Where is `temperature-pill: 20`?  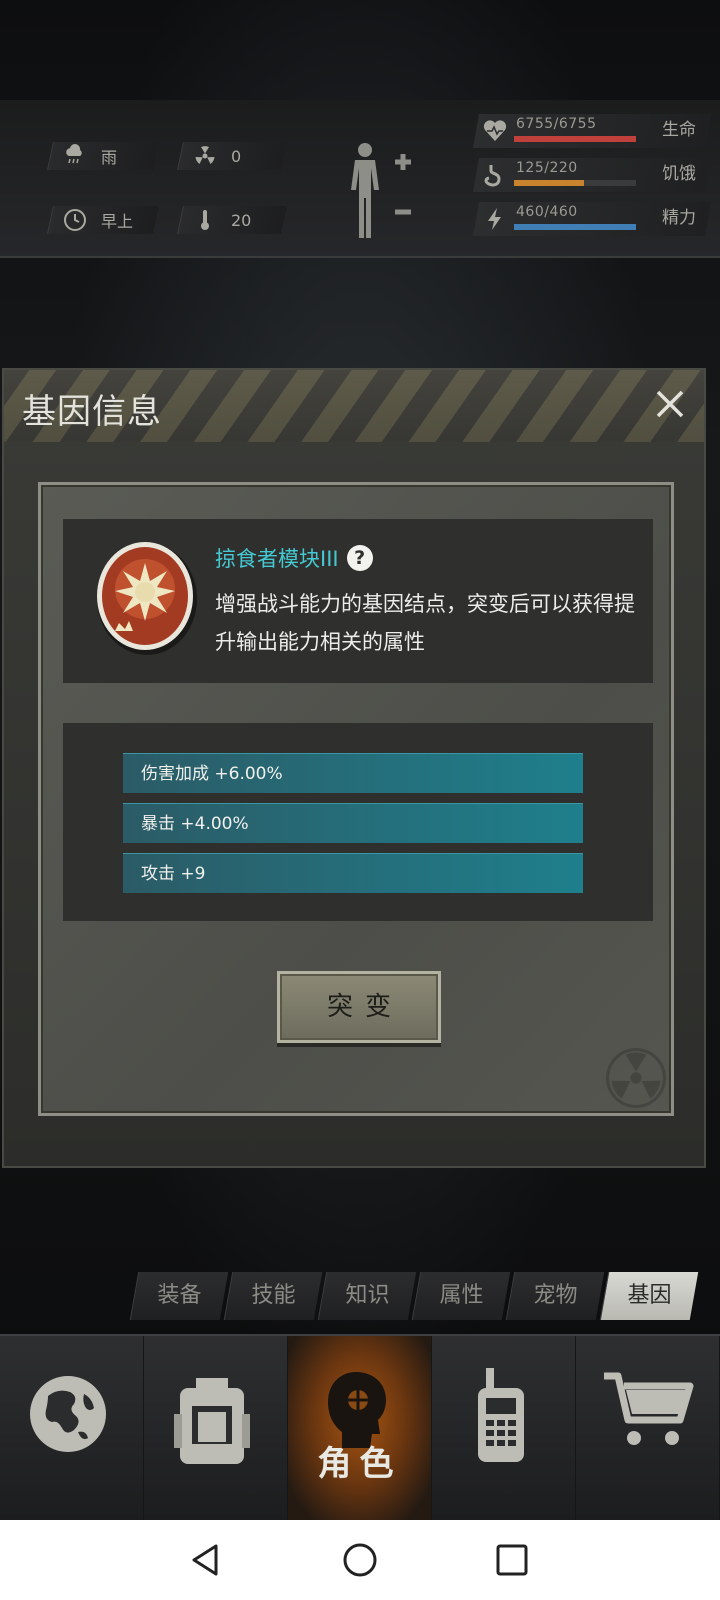
temperature-pill: 20 is located at coordinates (232, 220).